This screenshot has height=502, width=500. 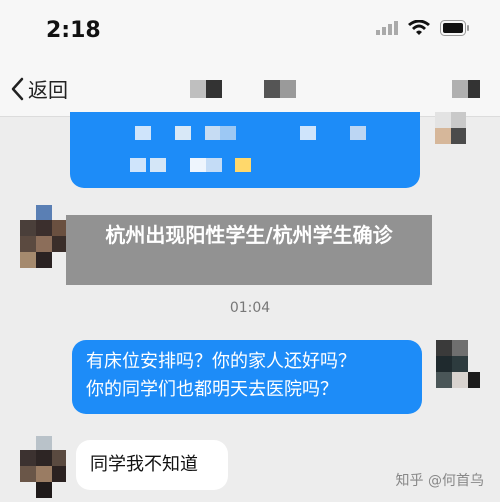 I want to click on status-time: 2:18, so click(x=73, y=30).